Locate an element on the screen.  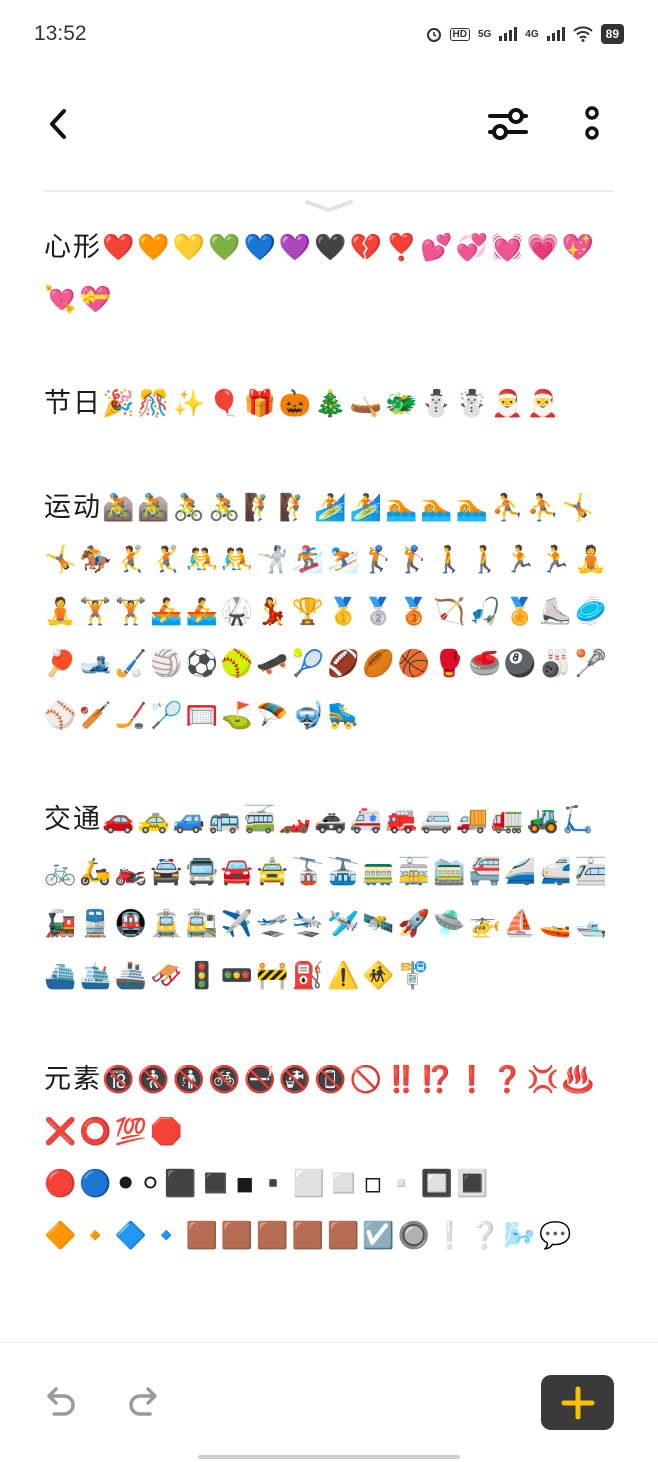
sim2-label: 4G is located at coordinates (532, 34).